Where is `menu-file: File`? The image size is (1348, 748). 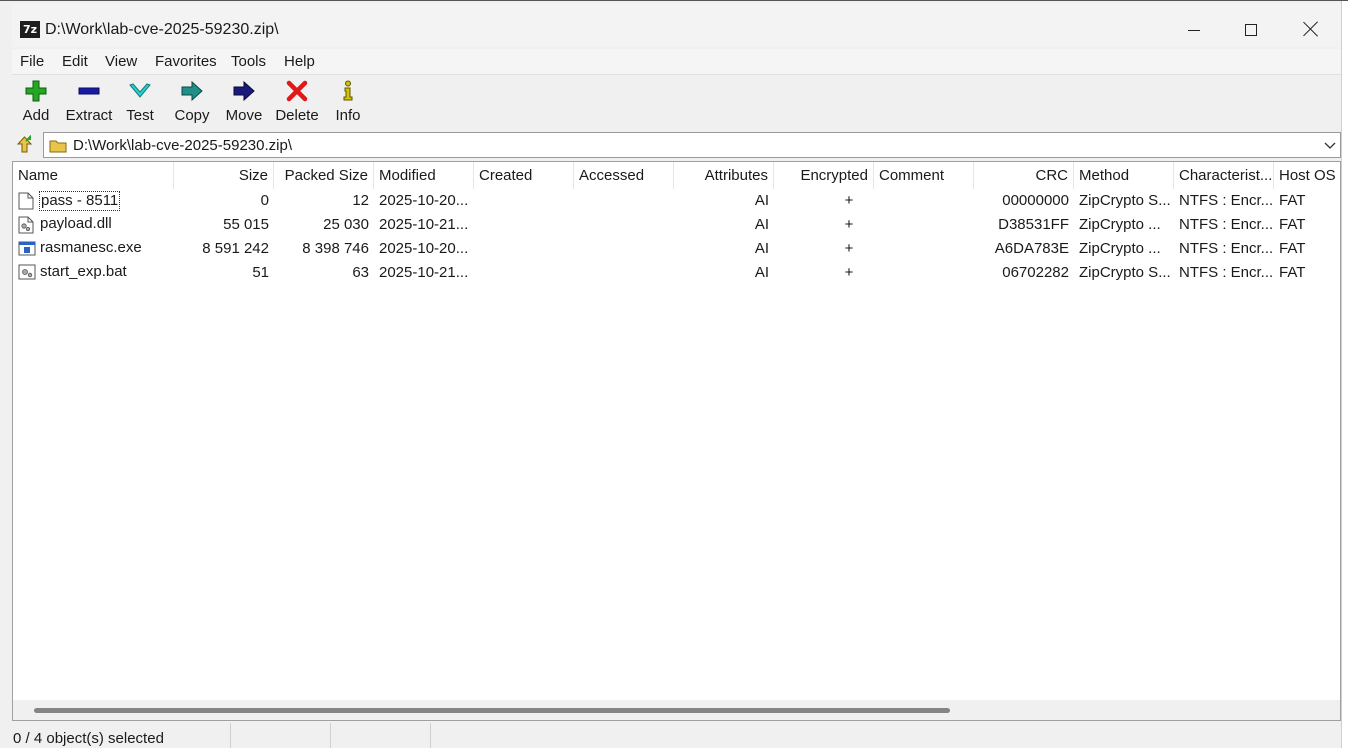 menu-file: File is located at coordinates (32, 61).